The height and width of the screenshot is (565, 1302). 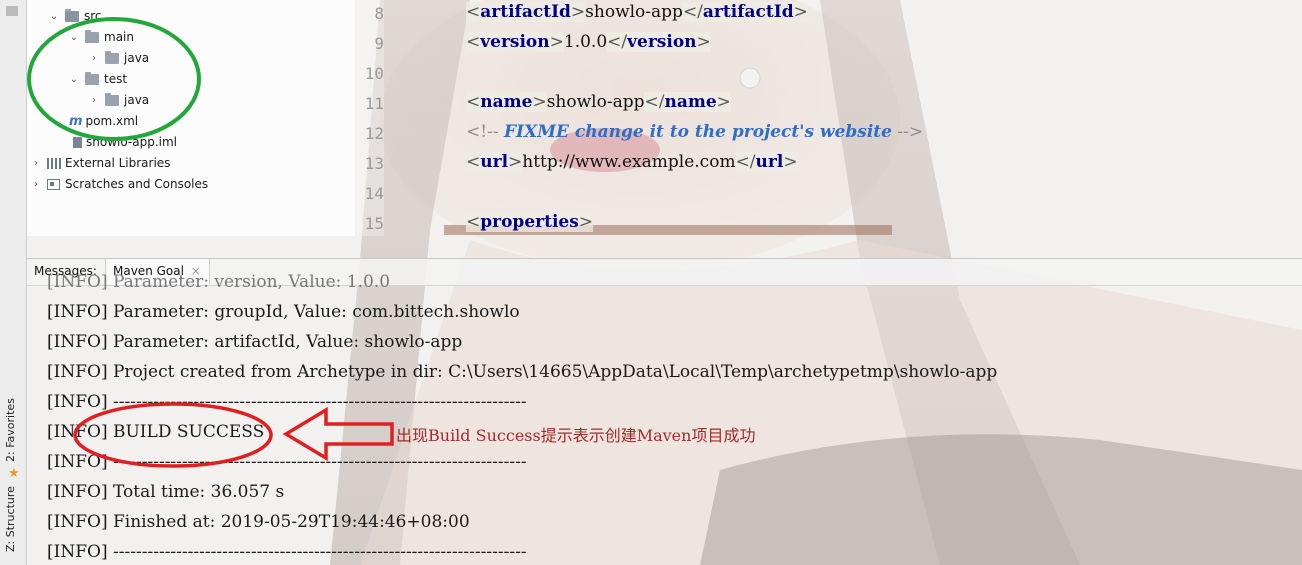 I want to click on structure-tab: Z: Structure, so click(x=10, y=519).